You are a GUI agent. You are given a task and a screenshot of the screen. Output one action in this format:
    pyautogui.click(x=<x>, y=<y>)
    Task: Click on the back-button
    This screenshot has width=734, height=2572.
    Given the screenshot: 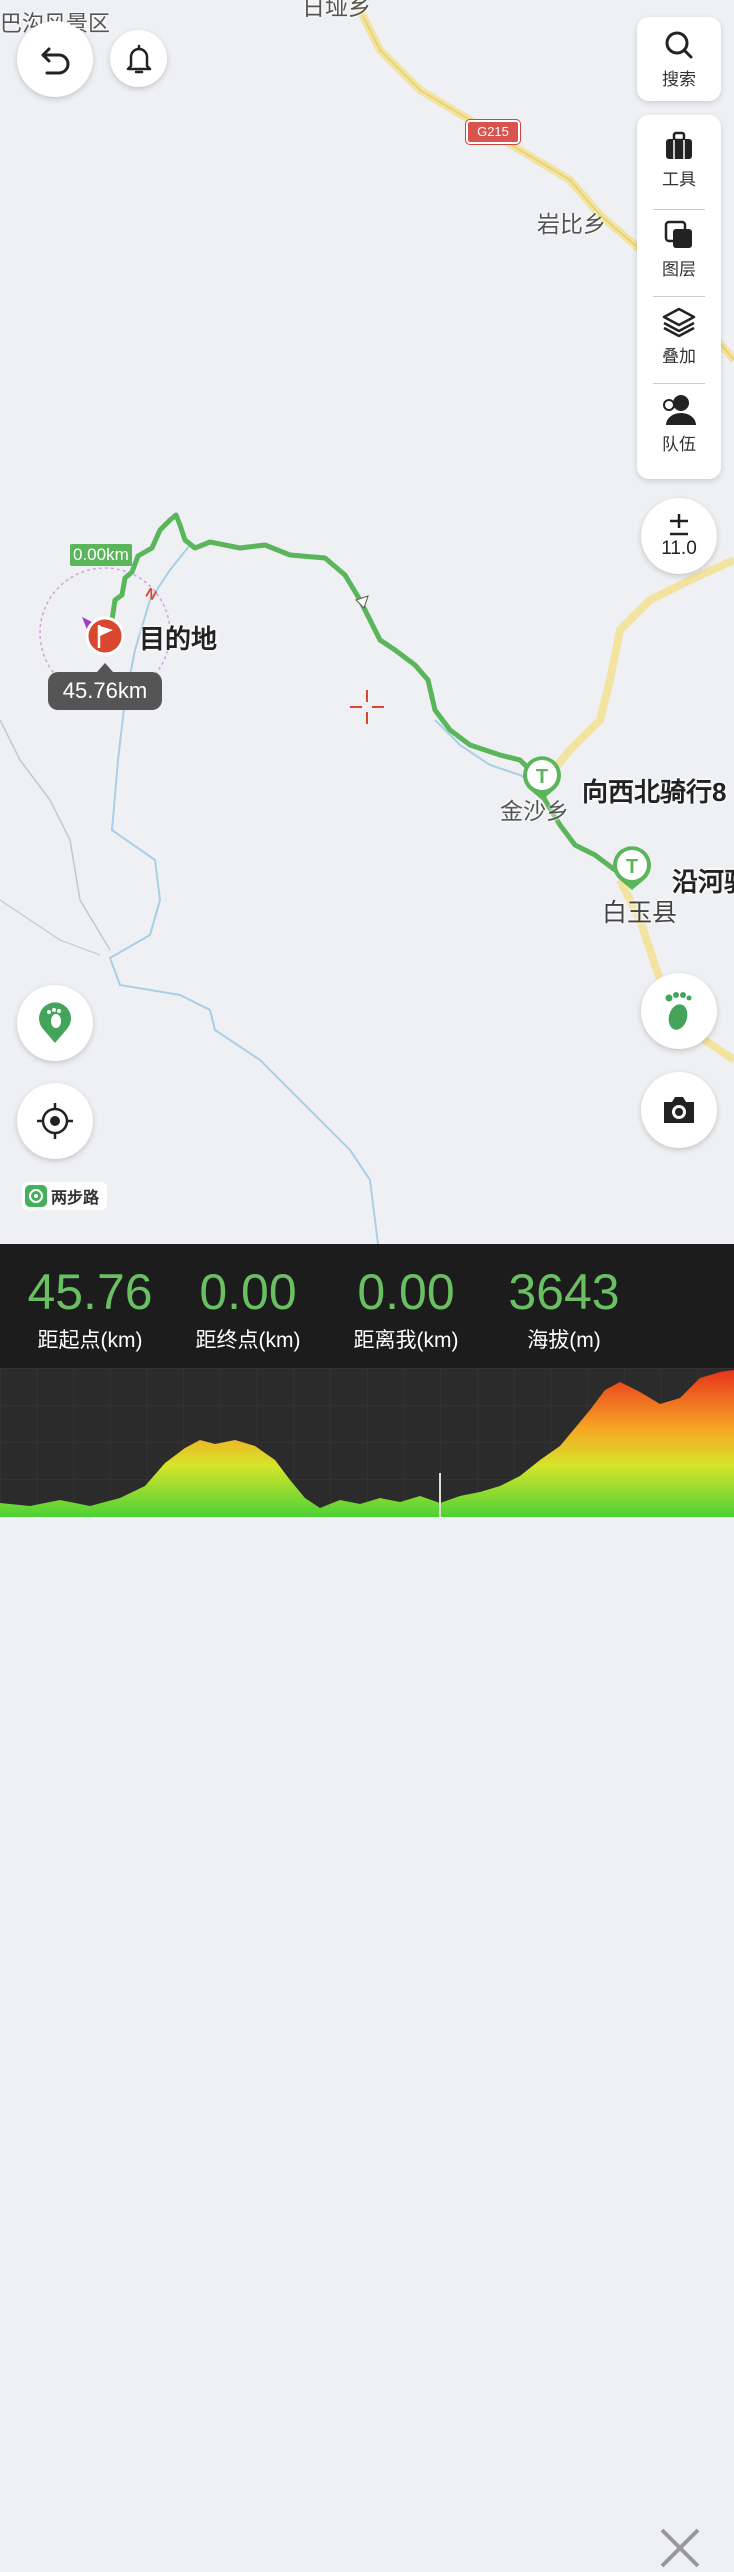 What is the action you would take?
    pyautogui.click(x=55, y=59)
    